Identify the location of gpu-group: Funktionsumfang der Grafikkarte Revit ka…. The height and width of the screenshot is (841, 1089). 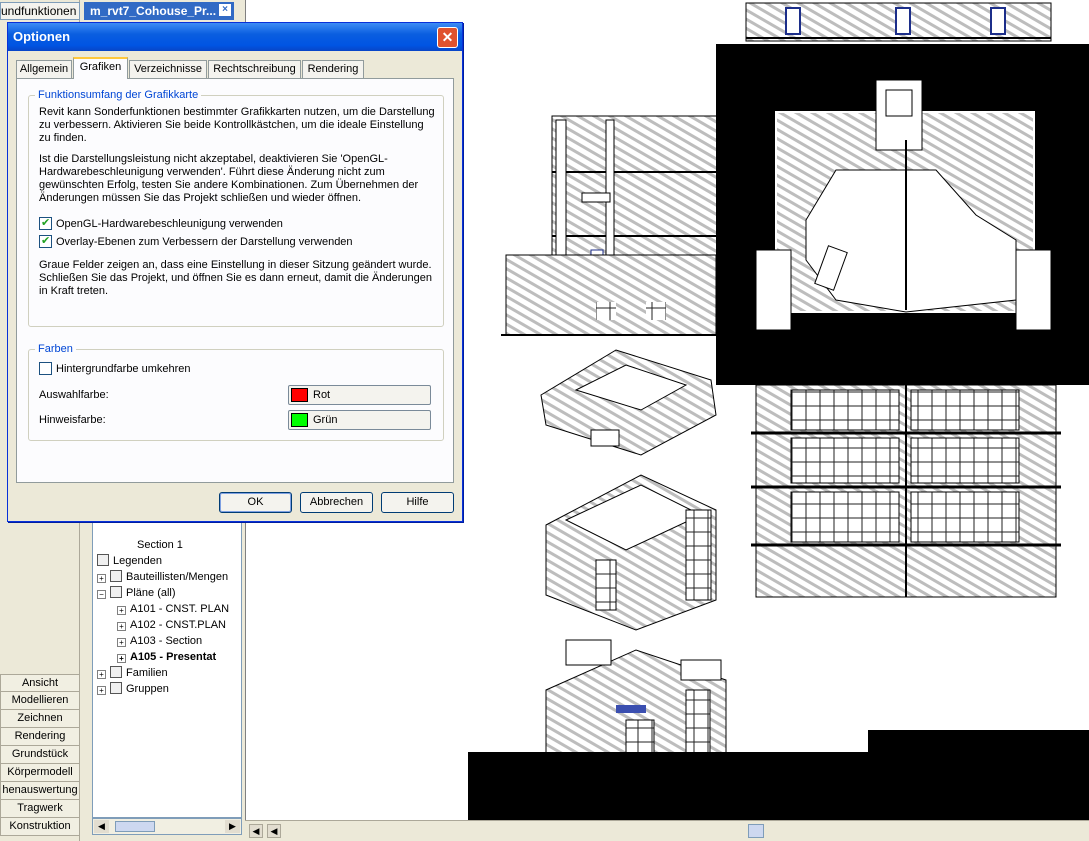
(236, 208).